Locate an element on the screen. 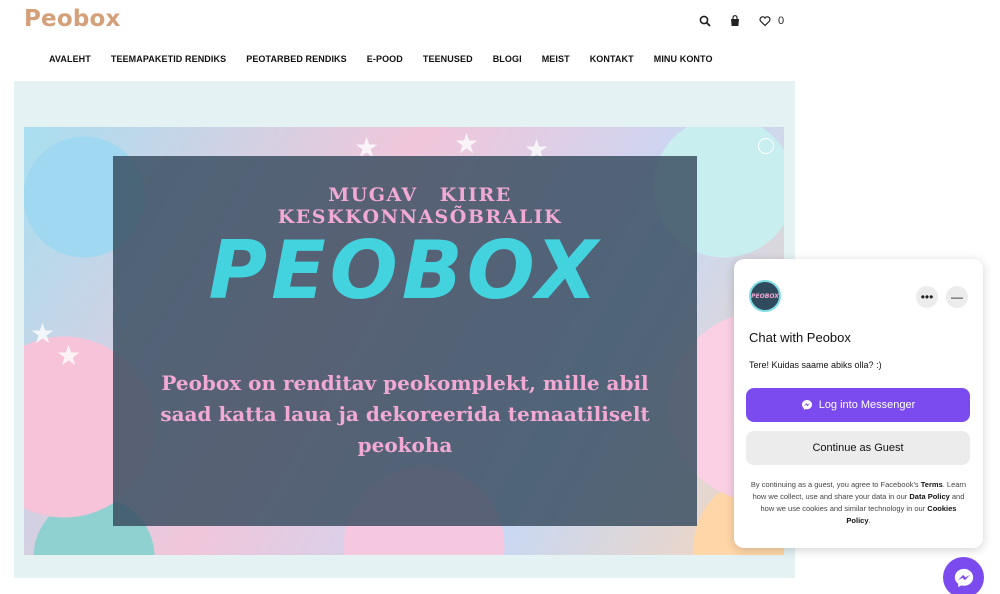  more-options-icon: ••• is located at coordinates (927, 297).